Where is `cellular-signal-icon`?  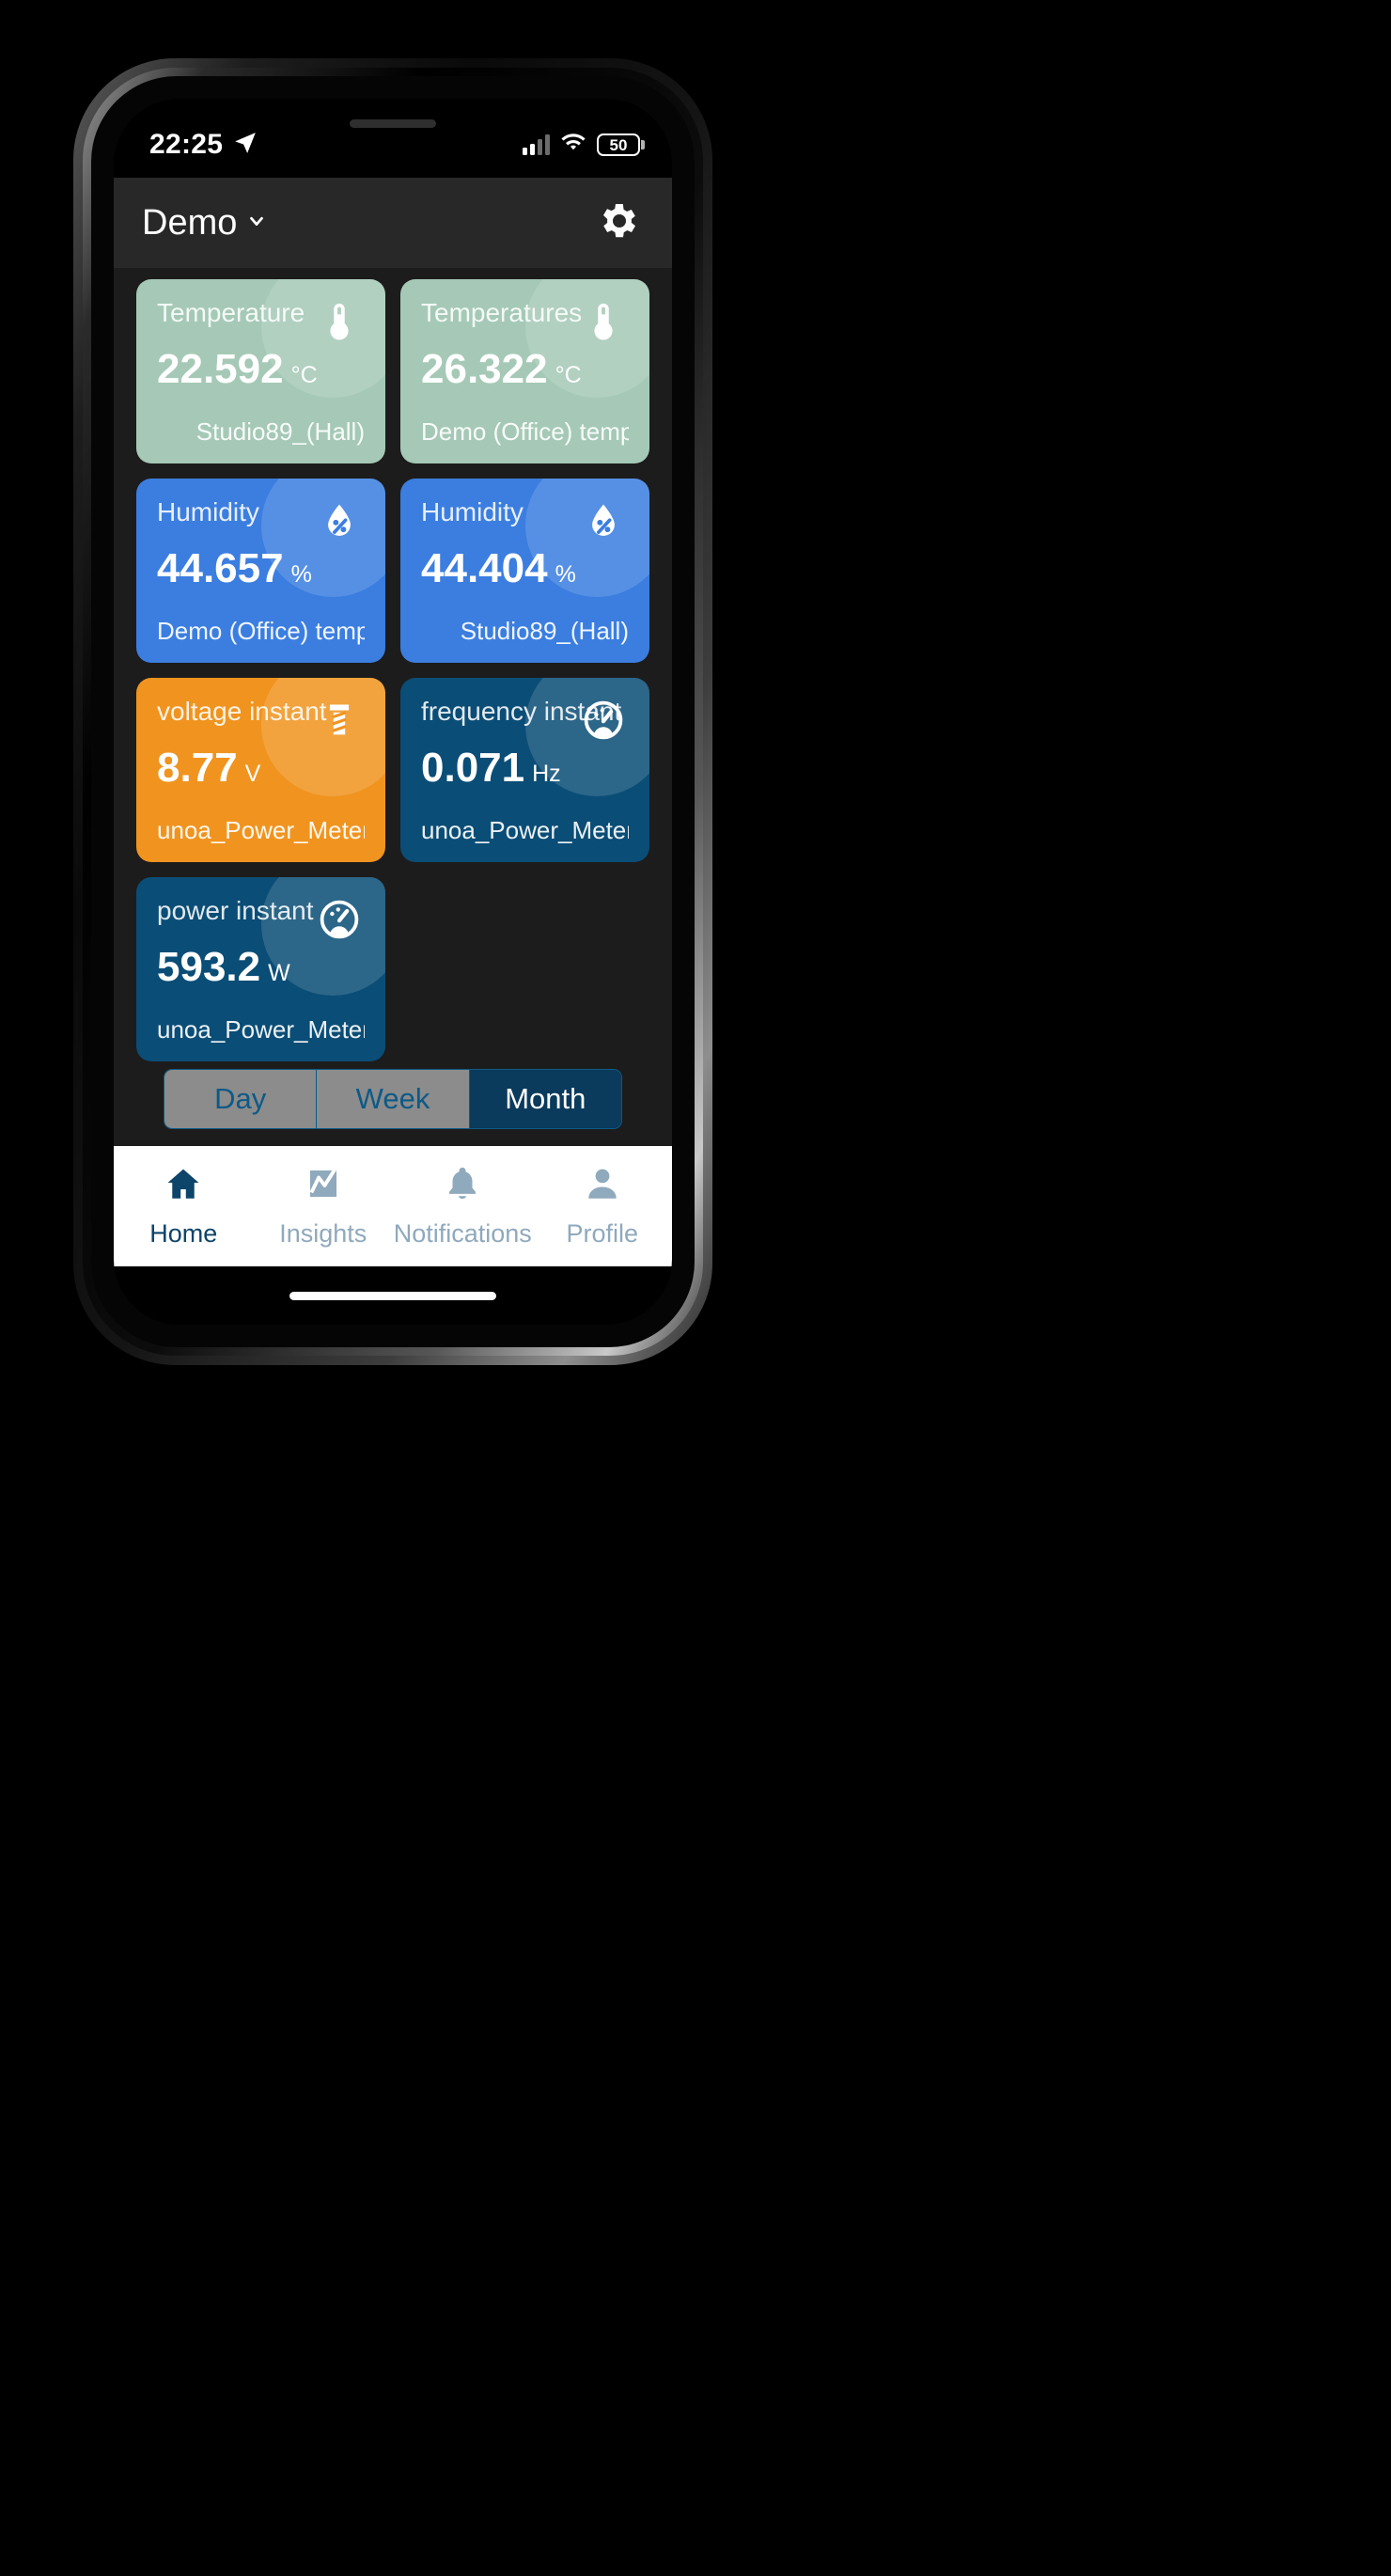 cellular-signal-icon is located at coordinates (537, 145).